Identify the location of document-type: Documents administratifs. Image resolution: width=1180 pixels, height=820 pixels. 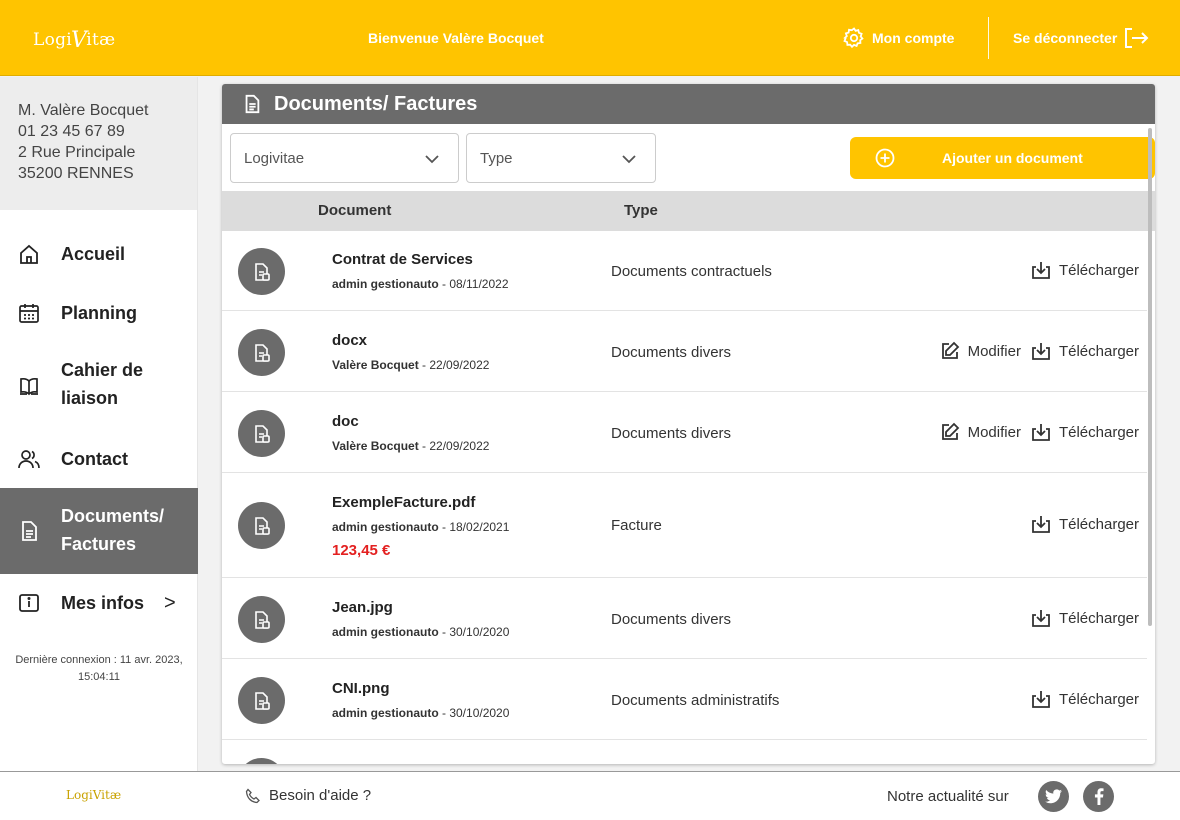
(695, 700).